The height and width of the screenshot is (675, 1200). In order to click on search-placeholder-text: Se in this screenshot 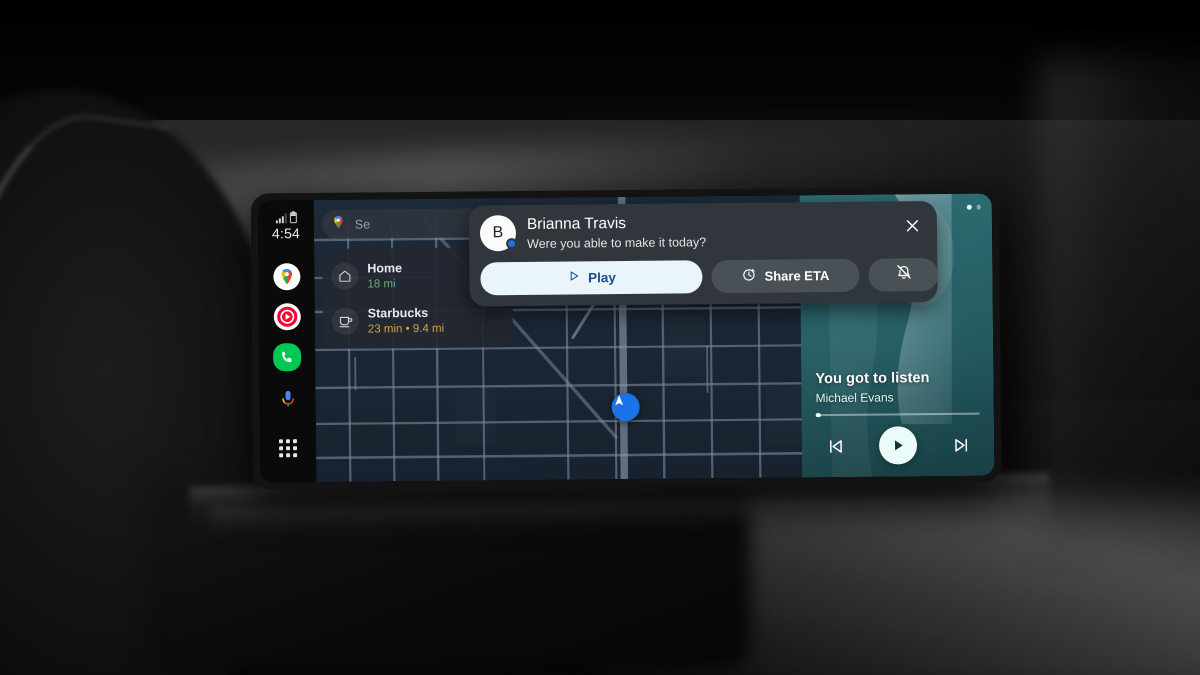, I will do `click(362, 224)`.